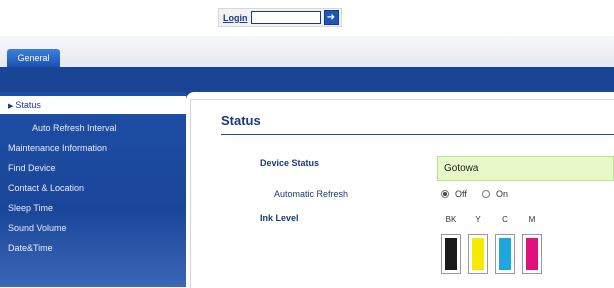 The width and height of the screenshot is (614, 288). What do you see at coordinates (93, 148) in the screenshot?
I see `sidebar-item-maintenance-information: Maintenance Information` at bounding box center [93, 148].